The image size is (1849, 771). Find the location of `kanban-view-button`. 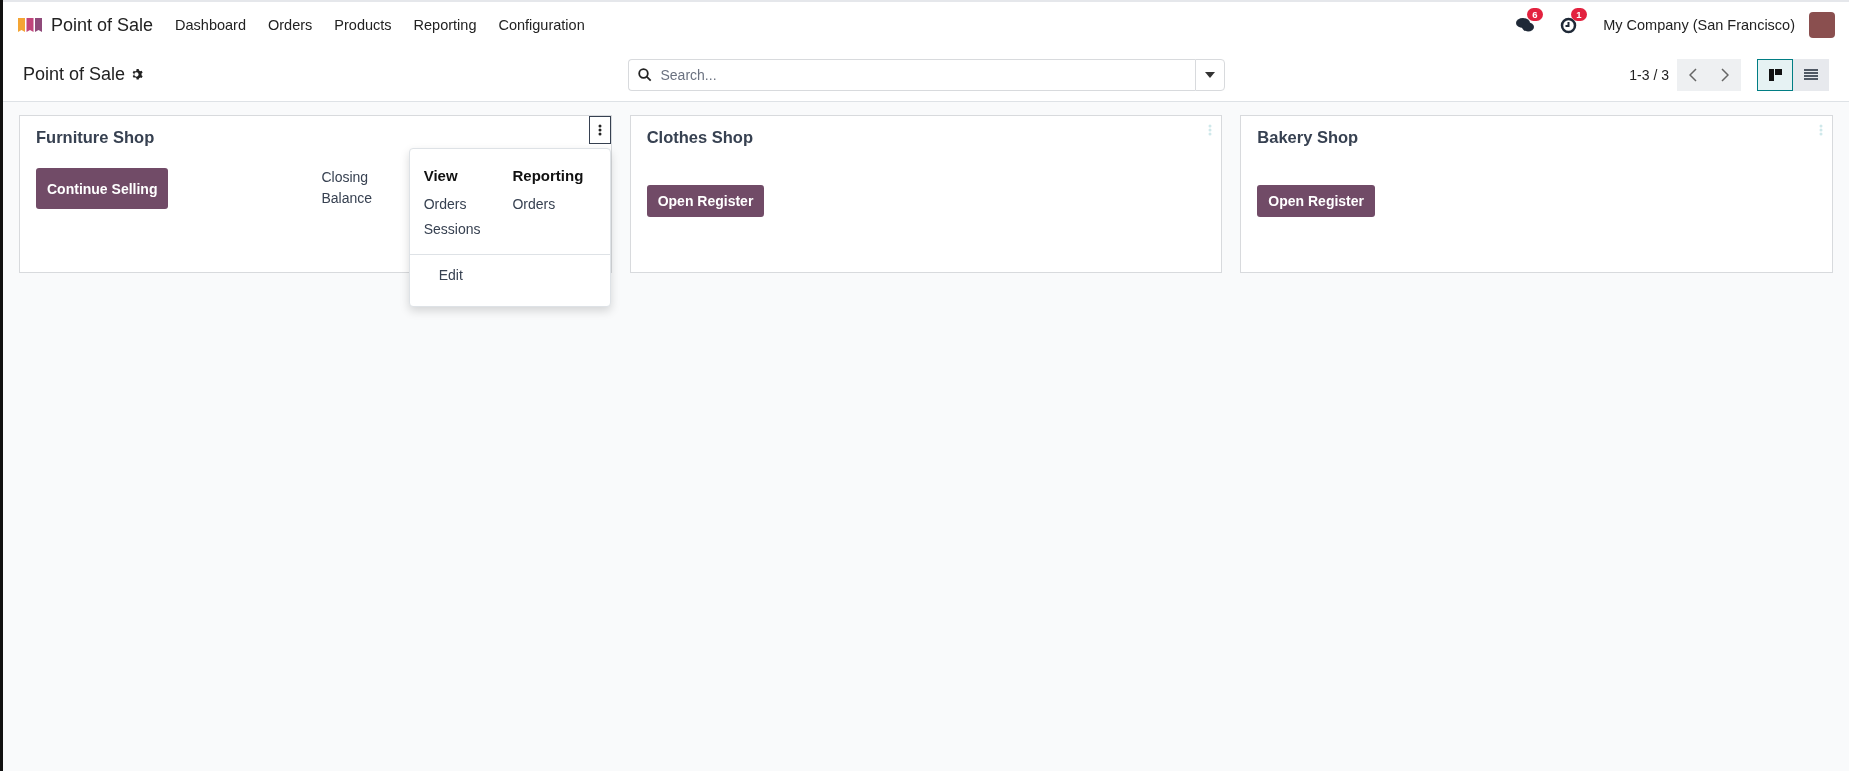

kanban-view-button is located at coordinates (1775, 74).